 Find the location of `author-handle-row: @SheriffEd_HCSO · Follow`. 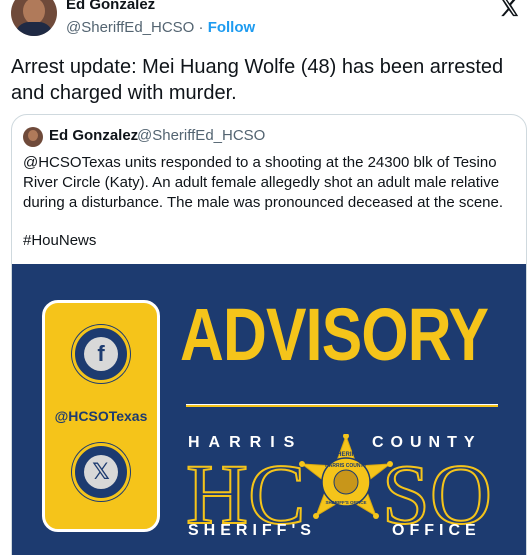

author-handle-row: @SheriffEd_HCSO · Follow is located at coordinates (160, 27).